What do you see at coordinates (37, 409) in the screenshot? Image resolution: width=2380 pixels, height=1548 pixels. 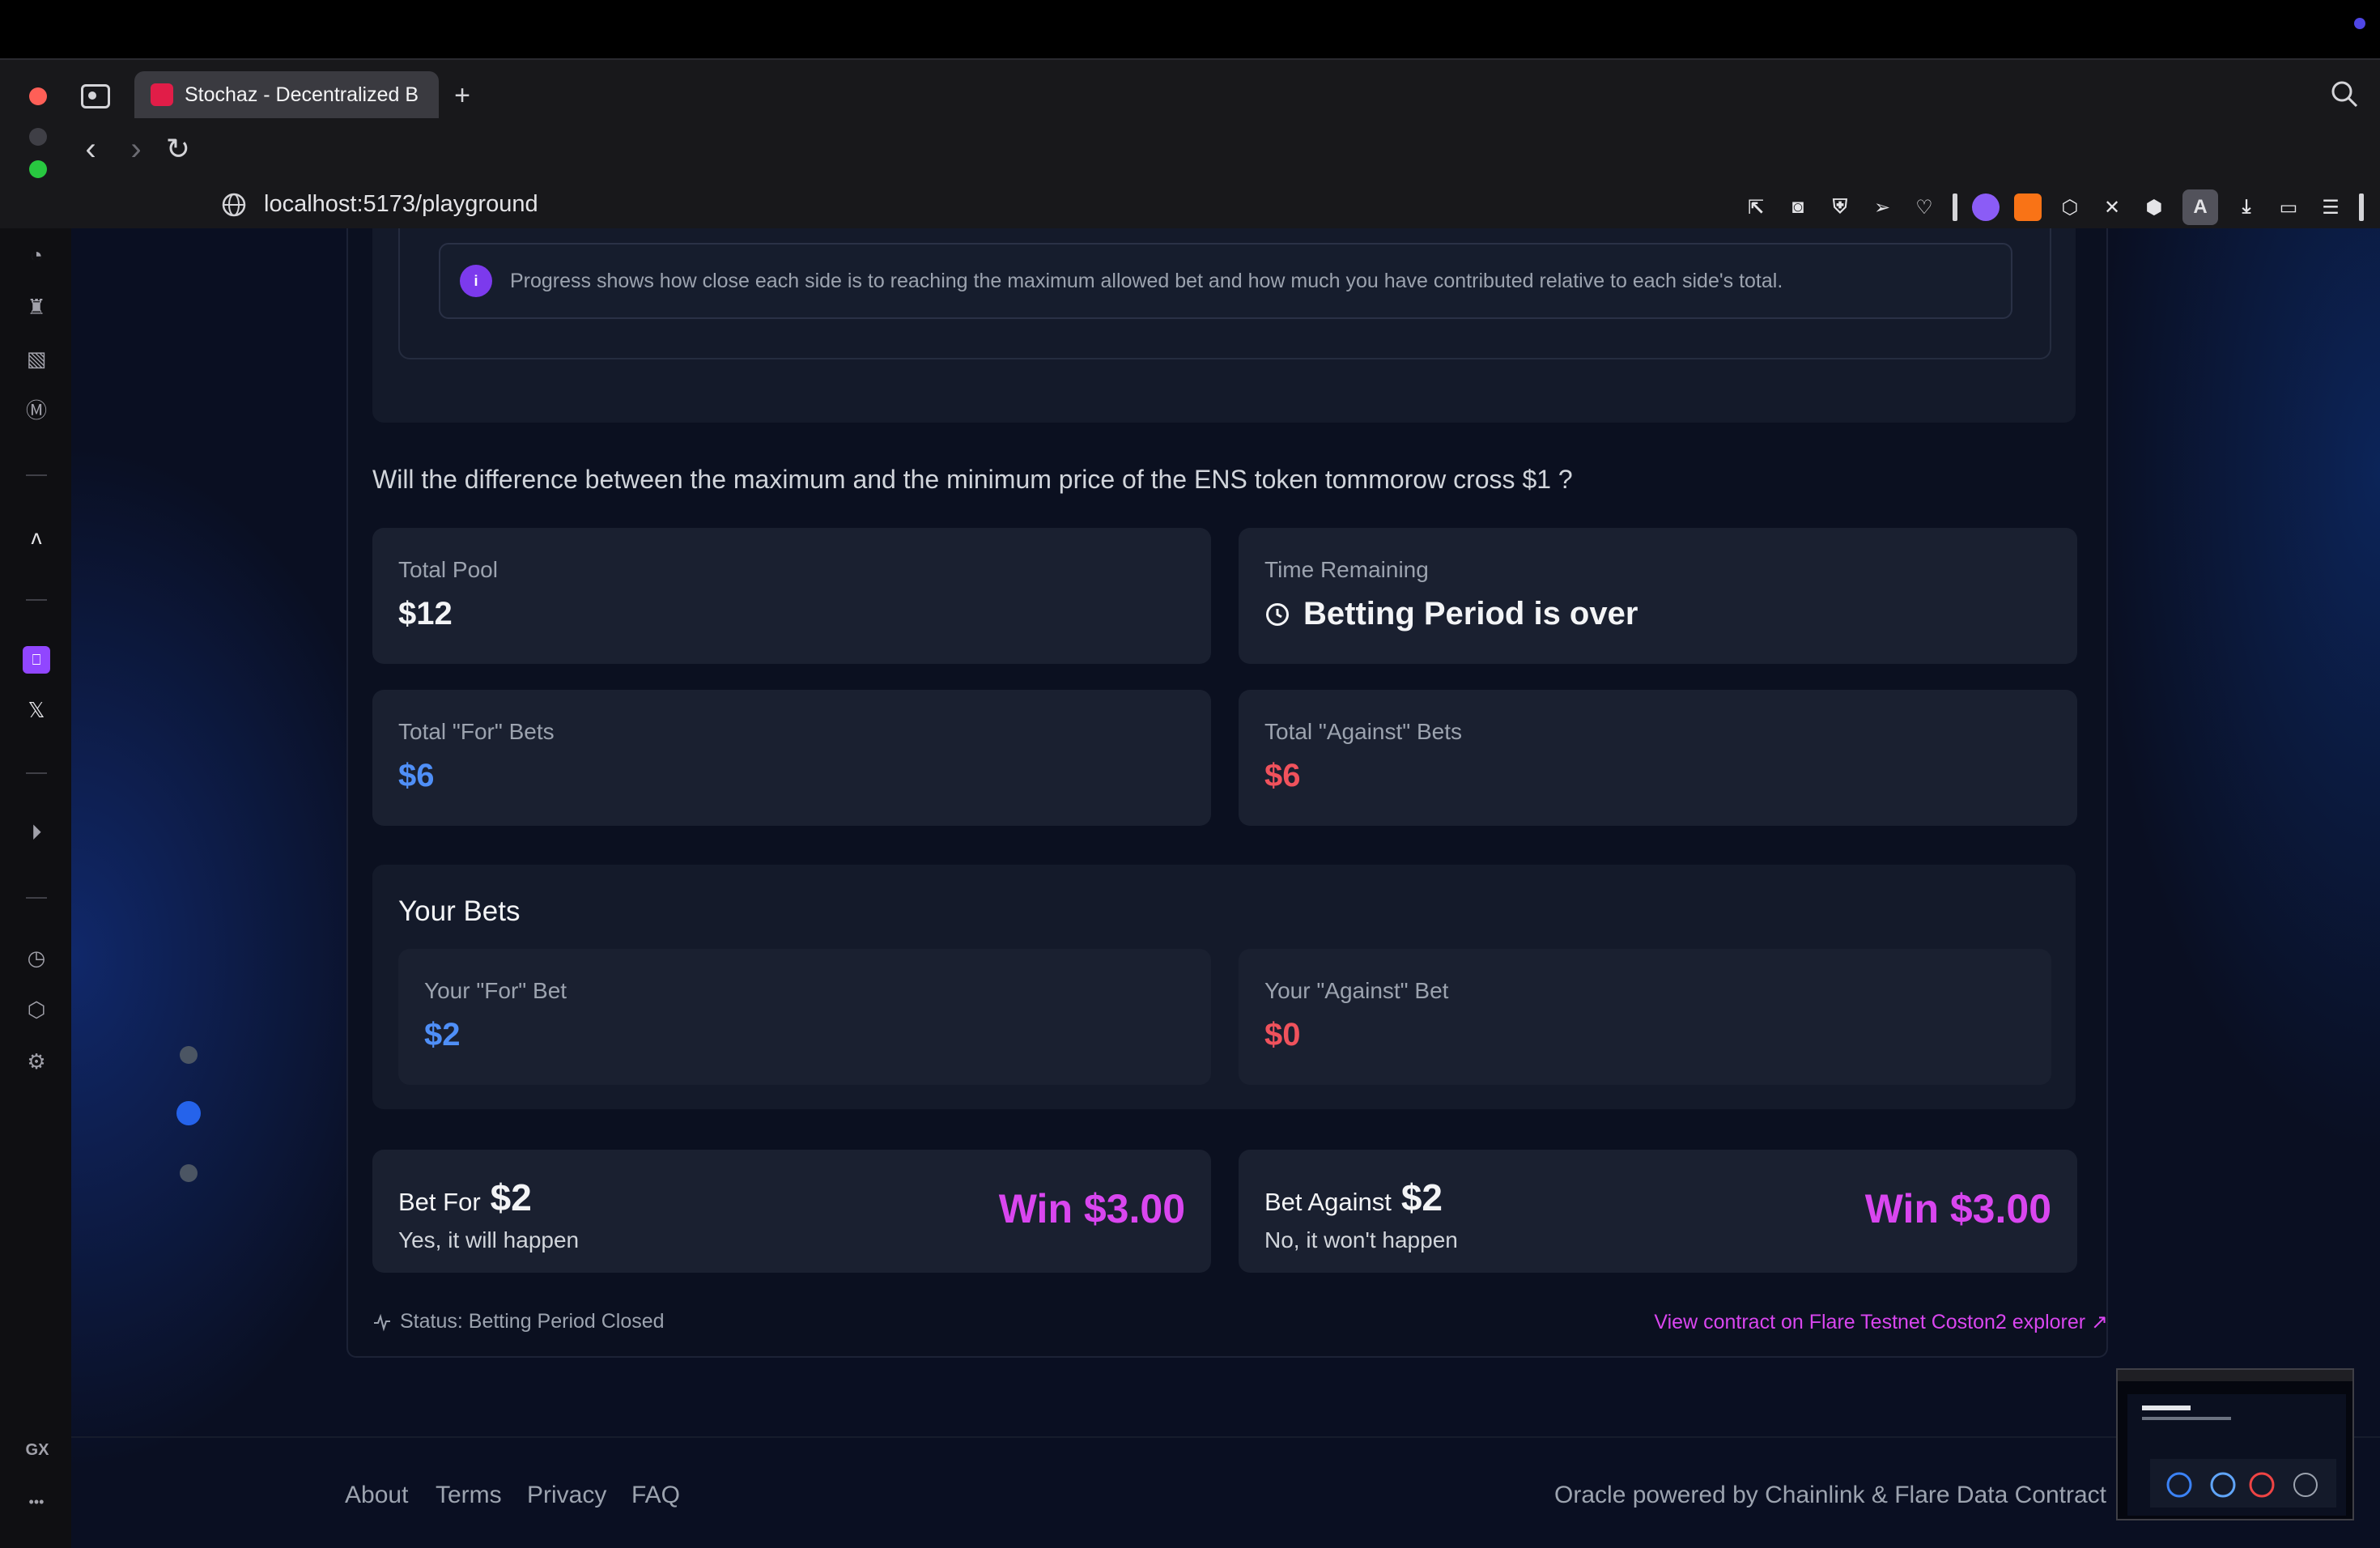 I see `mod-icon: Ⓜ` at bounding box center [37, 409].